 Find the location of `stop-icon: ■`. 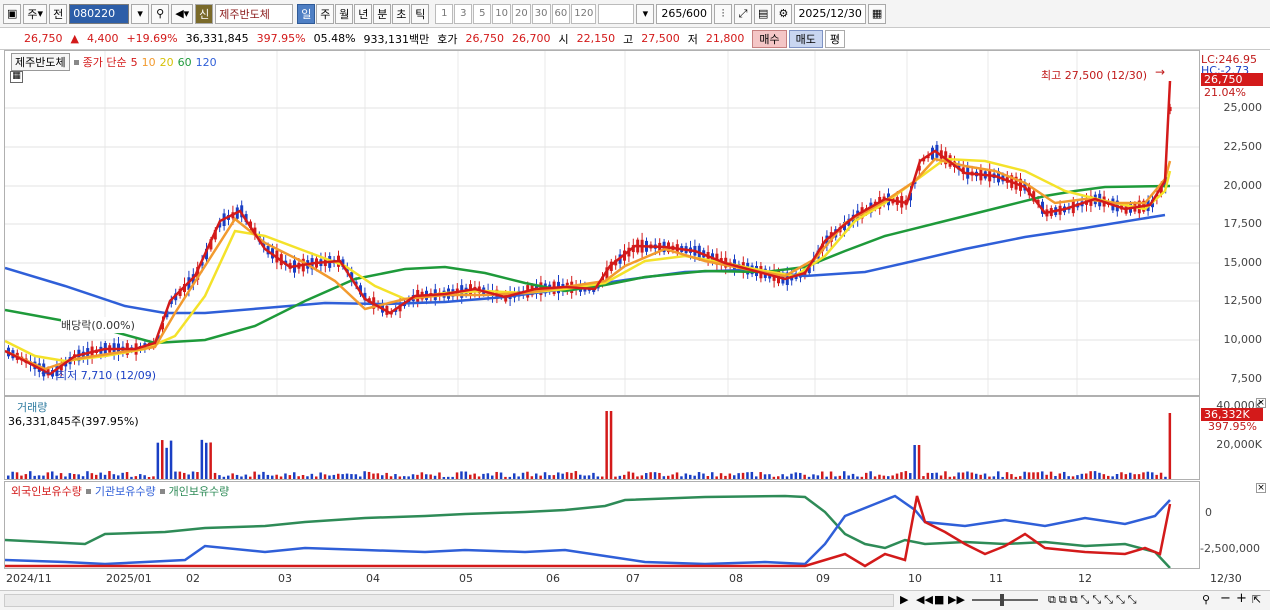

stop-icon: ■ is located at coordinates (939, 599).